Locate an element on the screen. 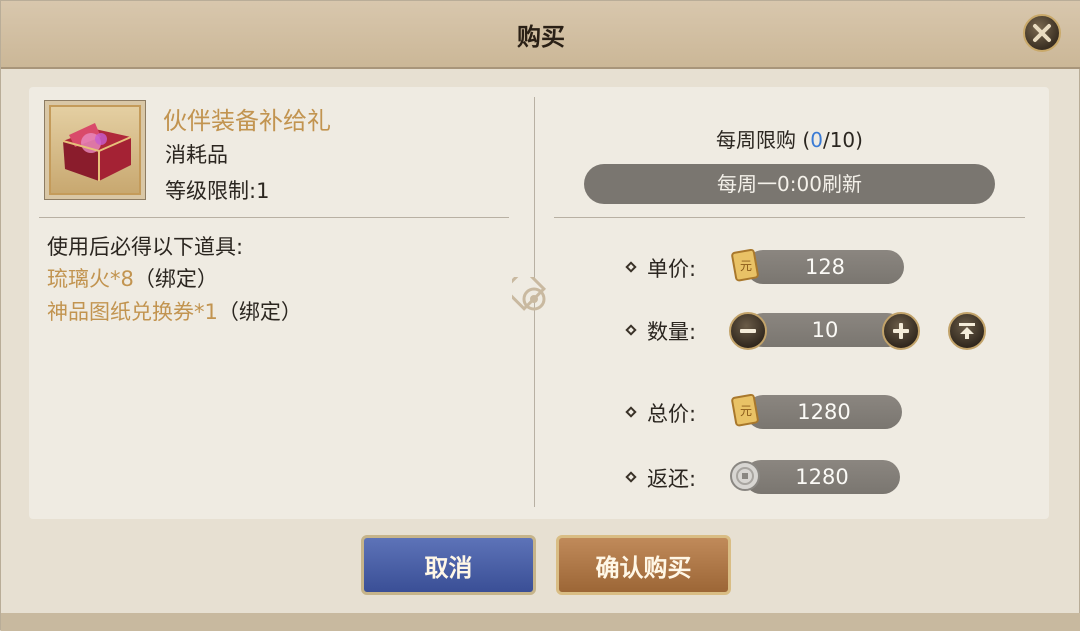 The height and width of the screenshot is (631, 1080). left-divider is located at coordinates (274, 217).